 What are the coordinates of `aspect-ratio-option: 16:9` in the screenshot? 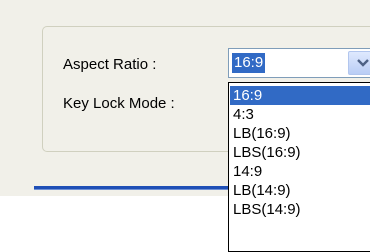 It's located at (300, 95).